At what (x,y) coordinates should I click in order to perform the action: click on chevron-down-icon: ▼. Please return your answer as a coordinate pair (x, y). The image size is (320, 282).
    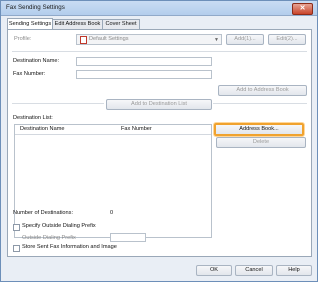
    Looking at the image, I should click on (216, 40).